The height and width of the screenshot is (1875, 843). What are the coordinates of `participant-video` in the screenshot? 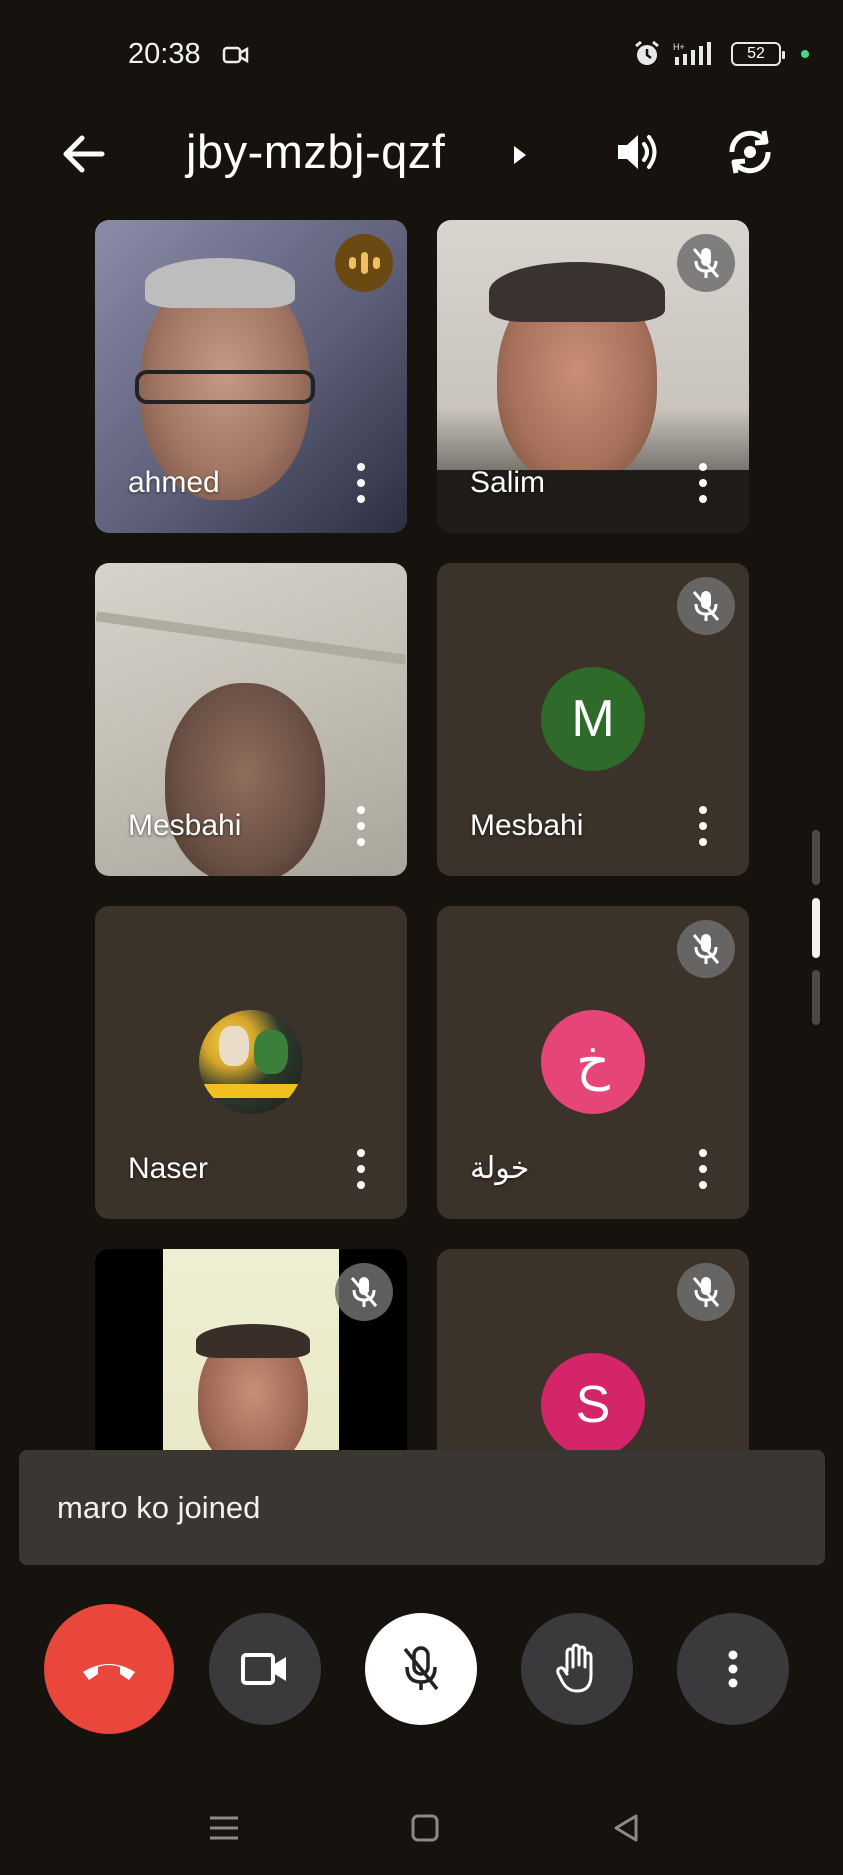 It's located at (251, 1349).